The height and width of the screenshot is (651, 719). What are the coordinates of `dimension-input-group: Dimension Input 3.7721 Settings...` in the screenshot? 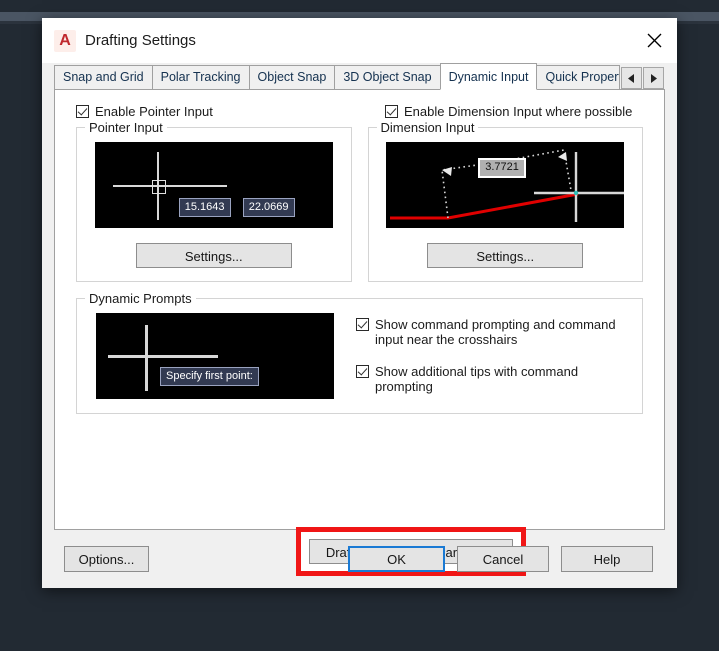 It's located at (505, 201).